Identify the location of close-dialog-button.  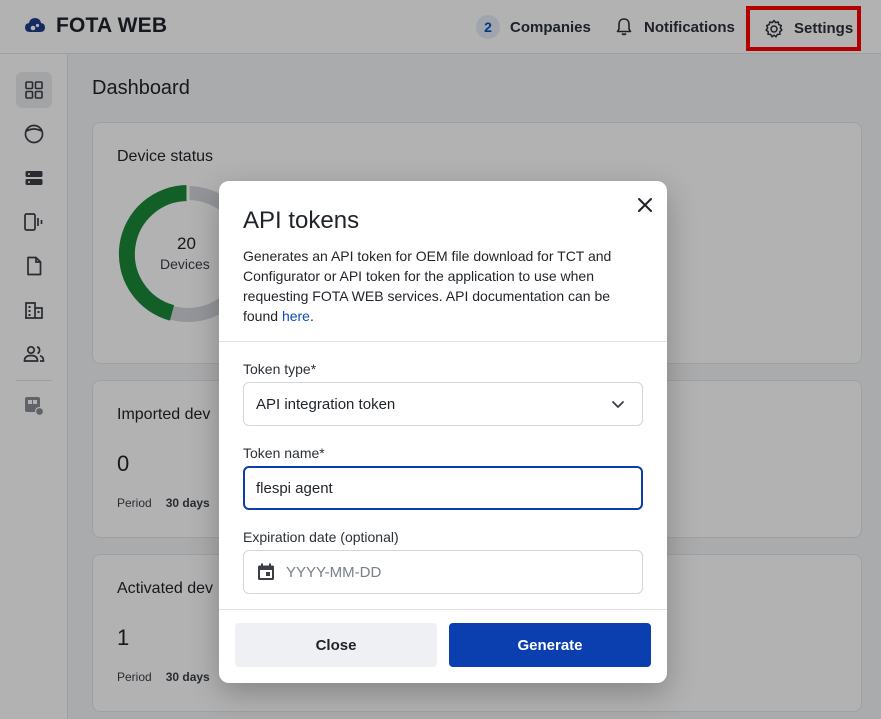
(645, 205).